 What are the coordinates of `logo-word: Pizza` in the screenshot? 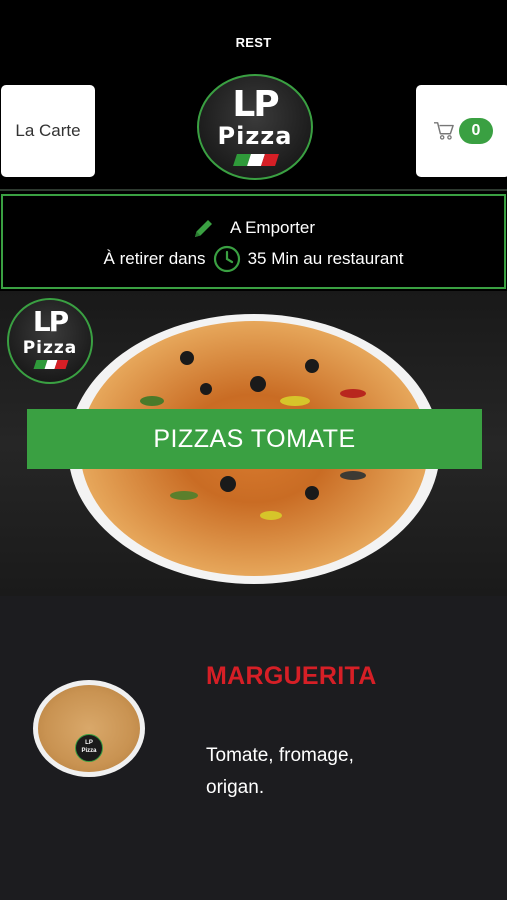 It's located at (255, 136).